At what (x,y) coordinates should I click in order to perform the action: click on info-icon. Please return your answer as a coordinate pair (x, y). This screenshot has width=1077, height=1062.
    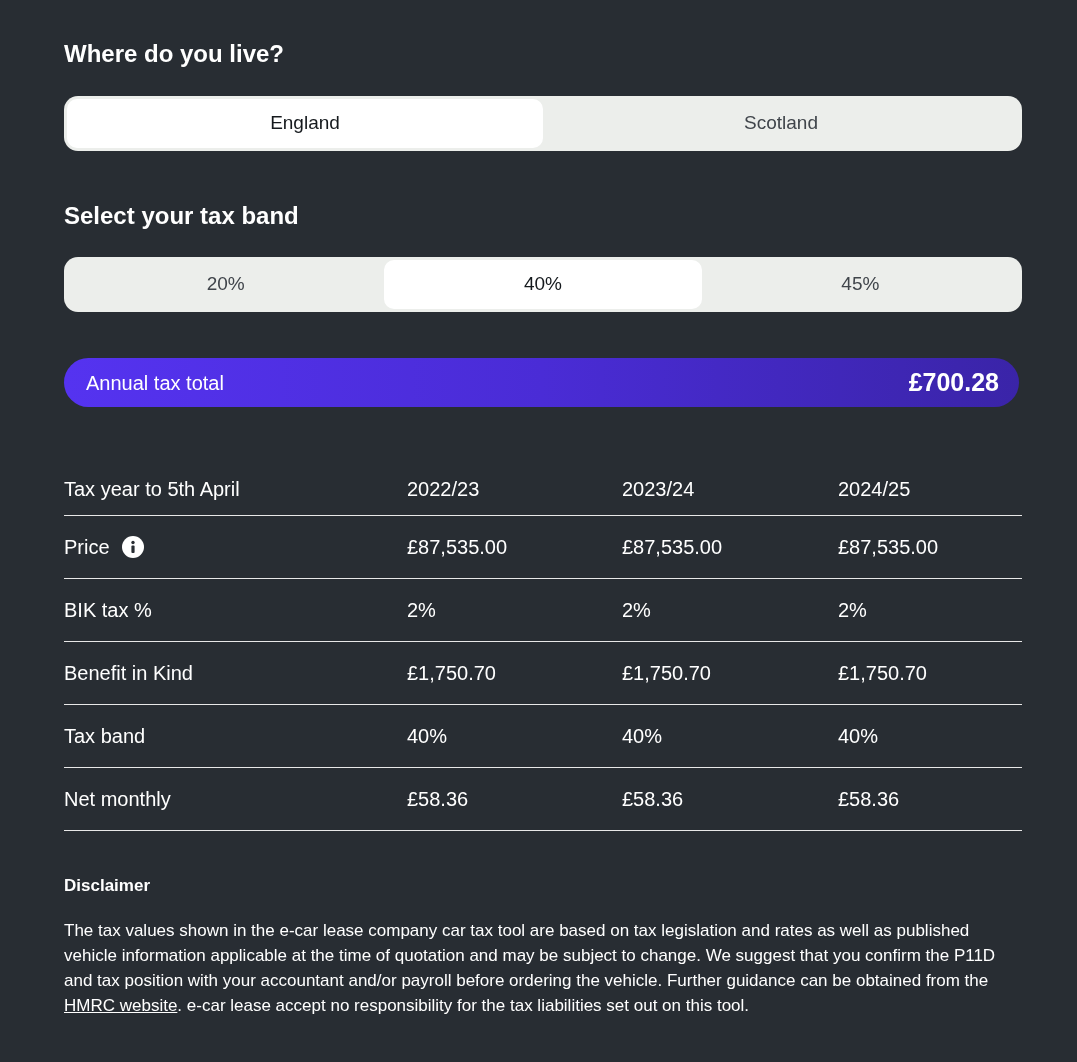
    Looking at the image, I should click on (132, 547).